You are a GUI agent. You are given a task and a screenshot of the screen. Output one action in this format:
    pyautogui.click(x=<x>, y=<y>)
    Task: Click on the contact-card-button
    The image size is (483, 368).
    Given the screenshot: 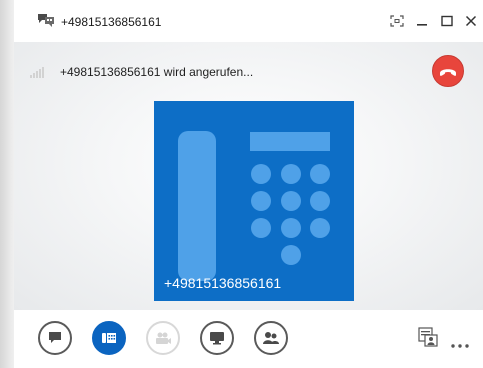 What is the action you would take?
    pyautogui.click(x=428, y=339)
    